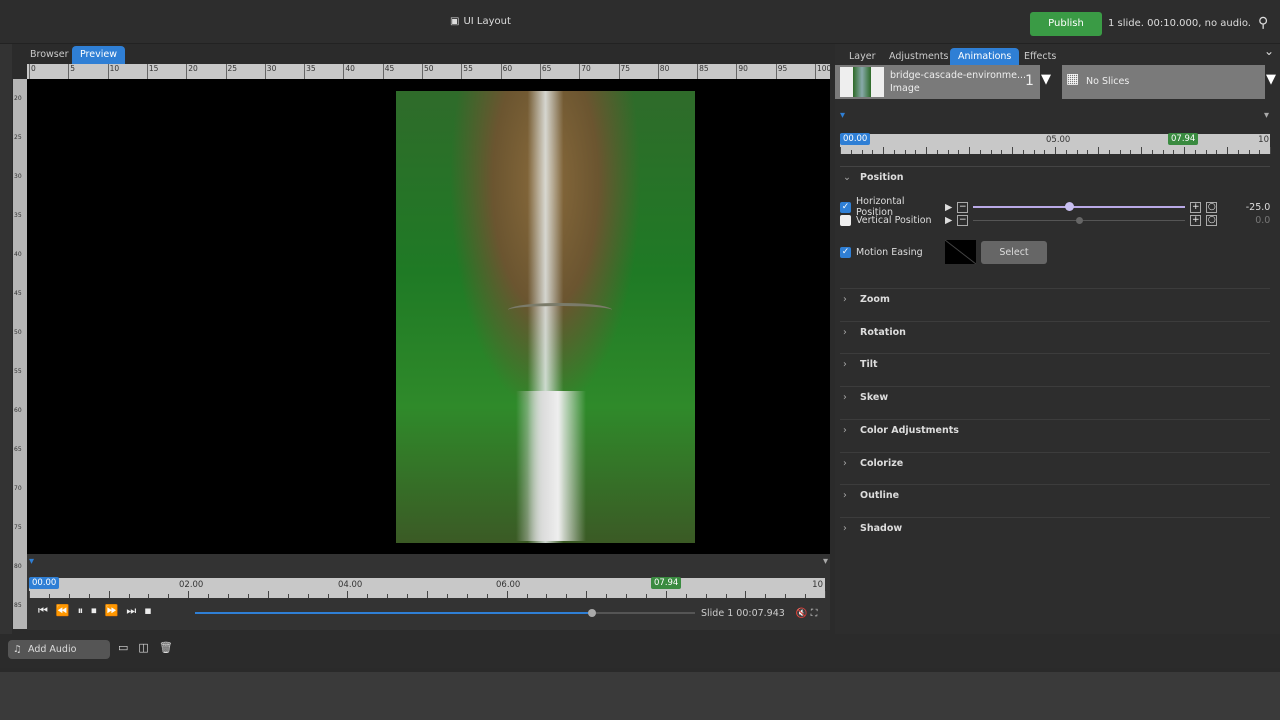 The width and height of the screenshot is (1280, 720). What do you see at coordinates (919, 57) in the screenshot?
I see `tab-adjustments: Adjustments` at bounding box center [919, 57].